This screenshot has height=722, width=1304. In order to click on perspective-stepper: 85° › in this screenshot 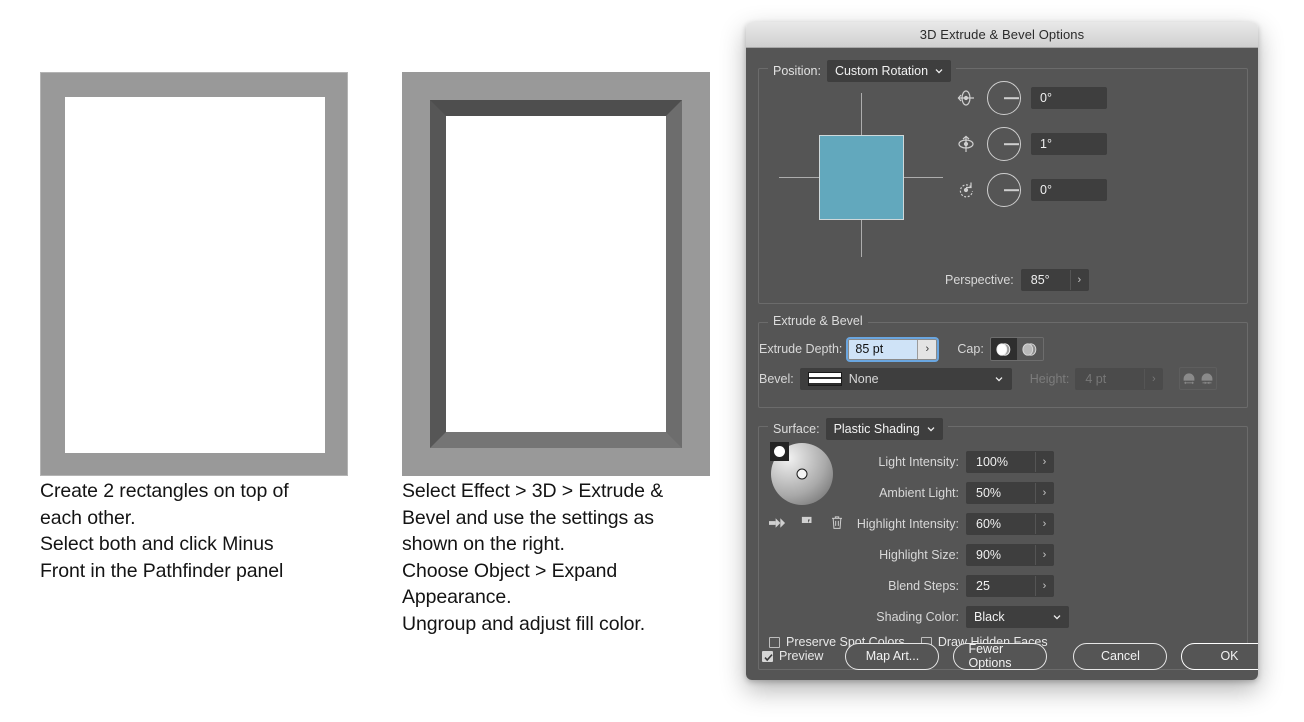, I will do `click(1054, 280)`.